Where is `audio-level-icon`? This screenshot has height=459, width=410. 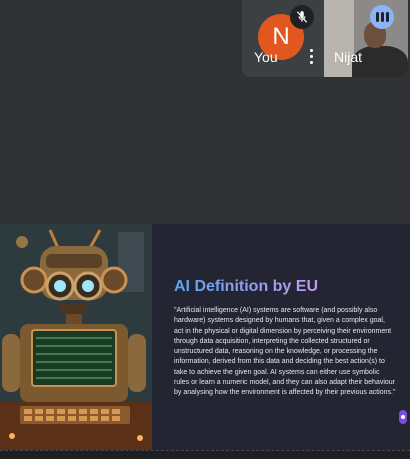 audio-level-icon is located at coordinates (382, 17).